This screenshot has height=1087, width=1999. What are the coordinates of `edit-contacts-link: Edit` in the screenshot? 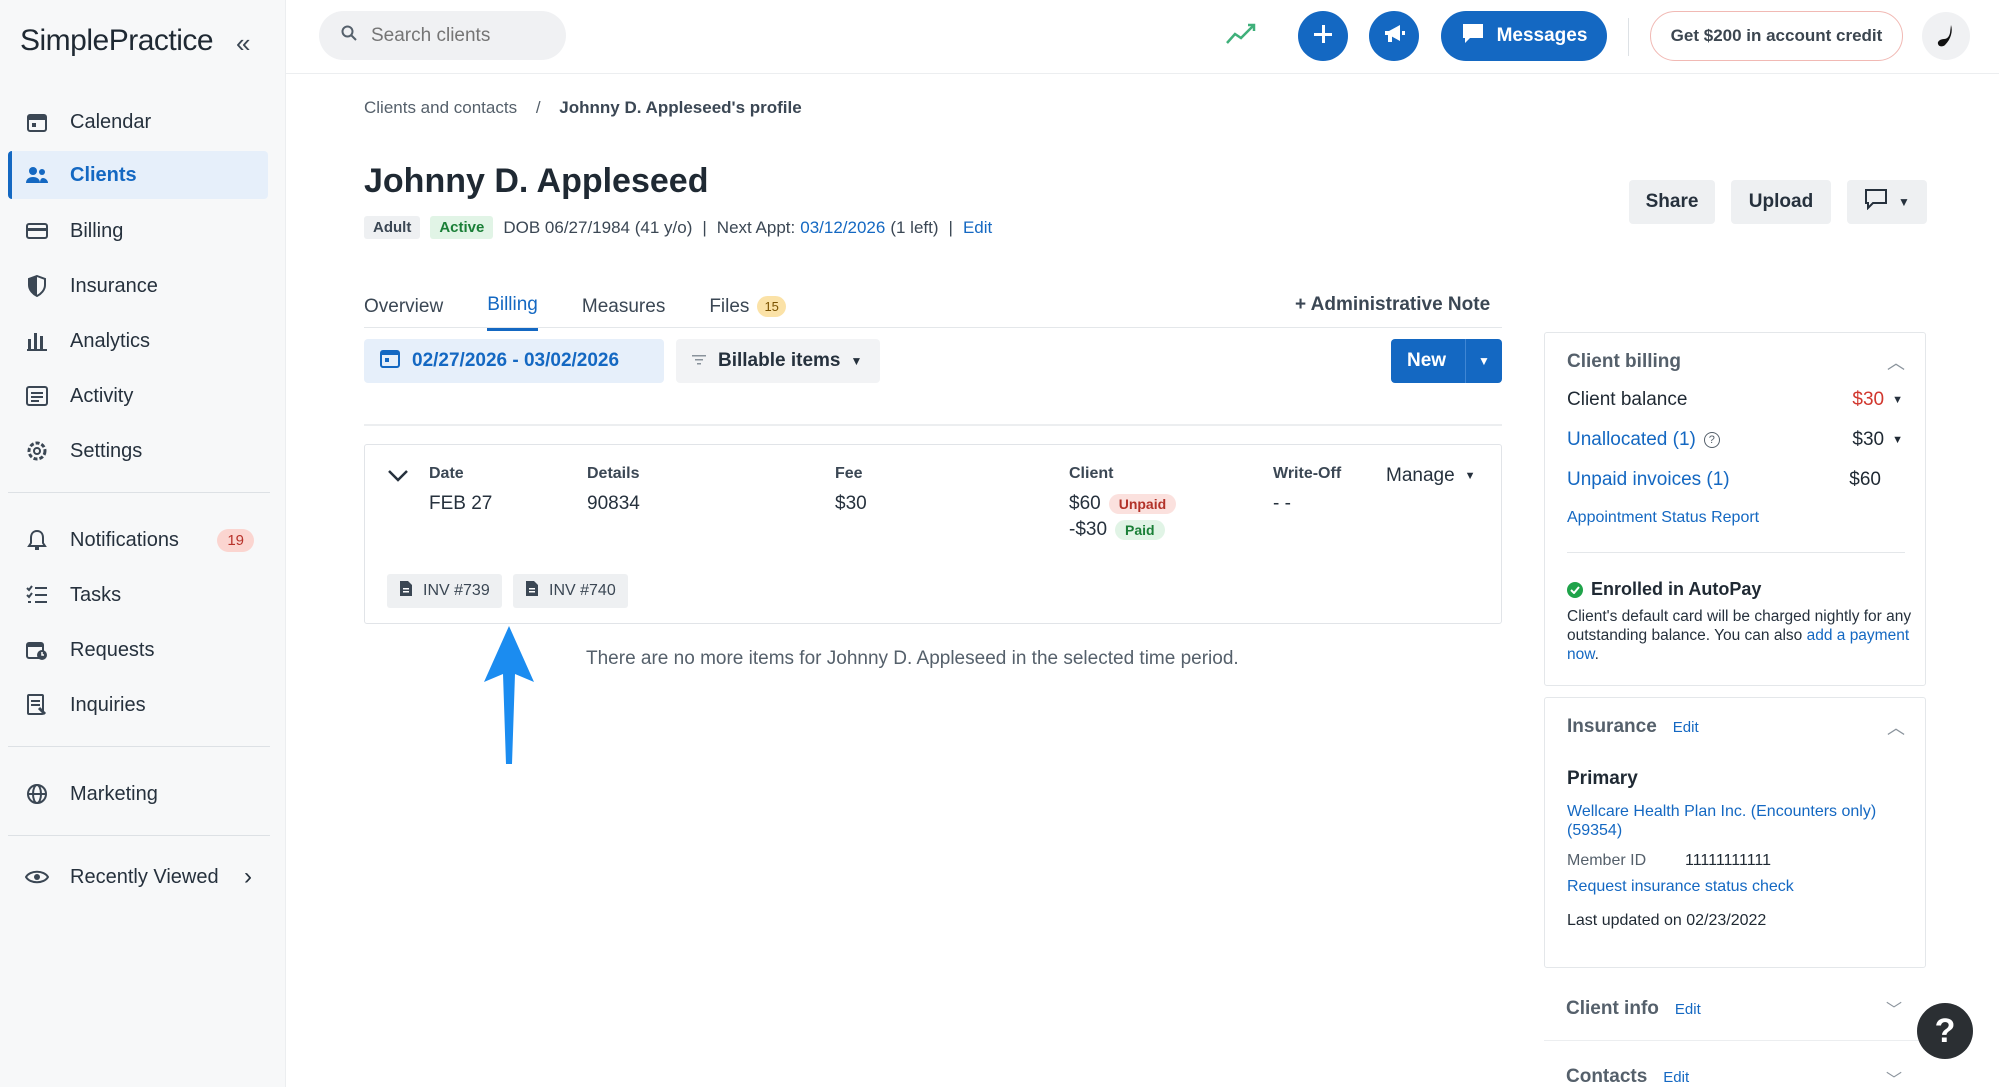 It's located at (1676, 1077).